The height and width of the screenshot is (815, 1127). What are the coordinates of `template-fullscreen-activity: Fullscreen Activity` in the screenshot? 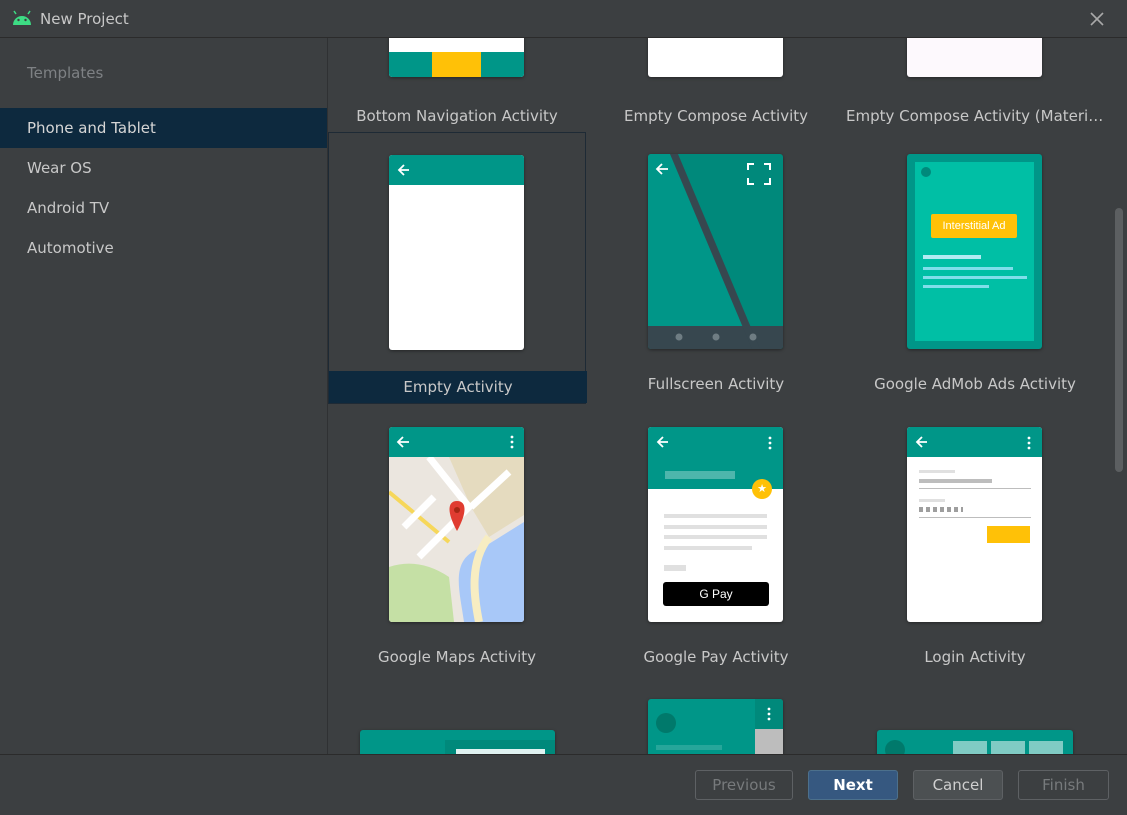 It's located at (716, 268).